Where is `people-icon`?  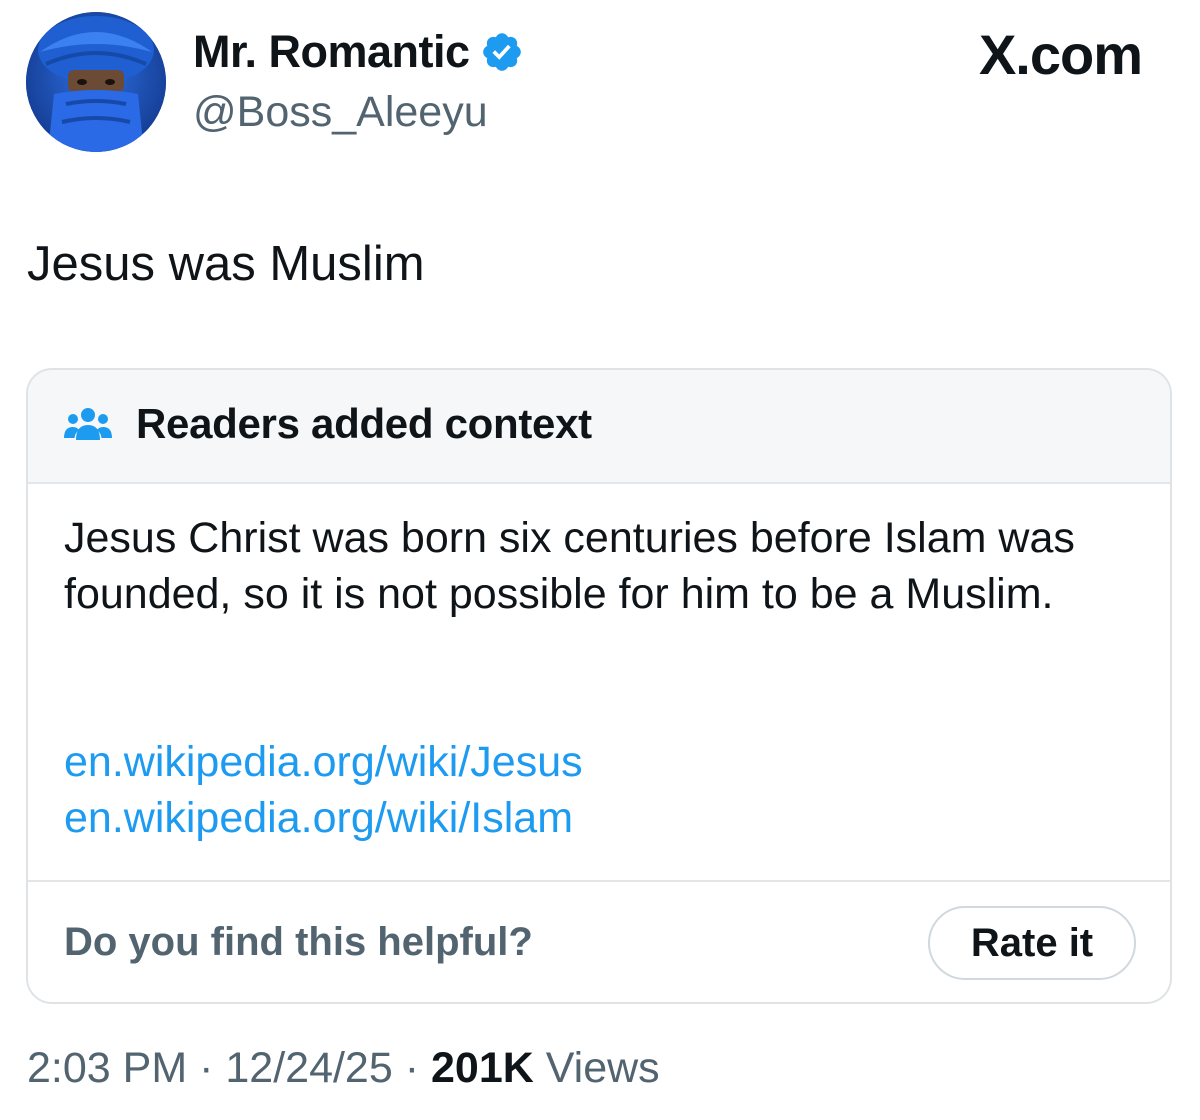
people-icon is located at coordinates (88, 426).